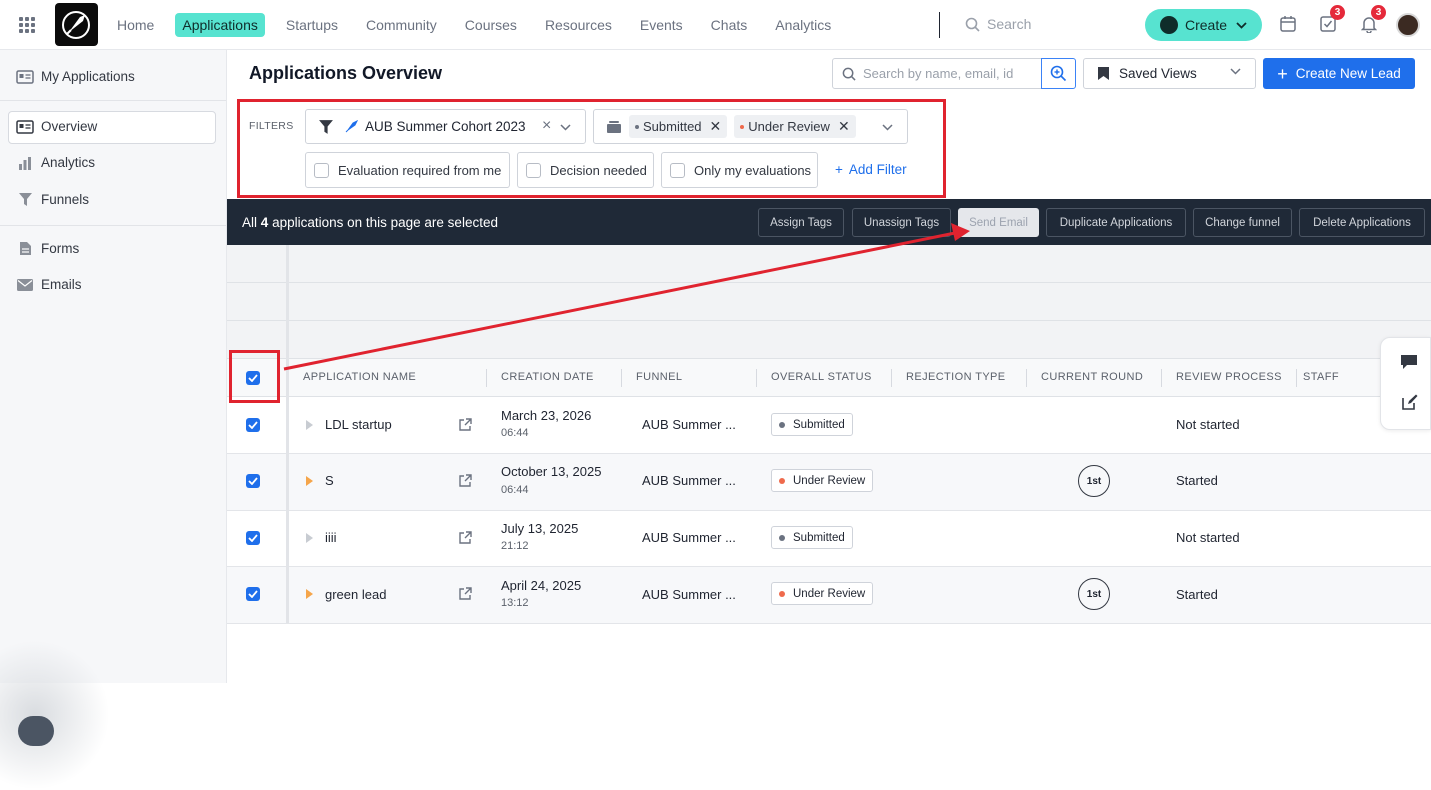 The image size is (1431, 790). I want to click on column-overall-status: OVERALL STATUS, so click(821, 377).